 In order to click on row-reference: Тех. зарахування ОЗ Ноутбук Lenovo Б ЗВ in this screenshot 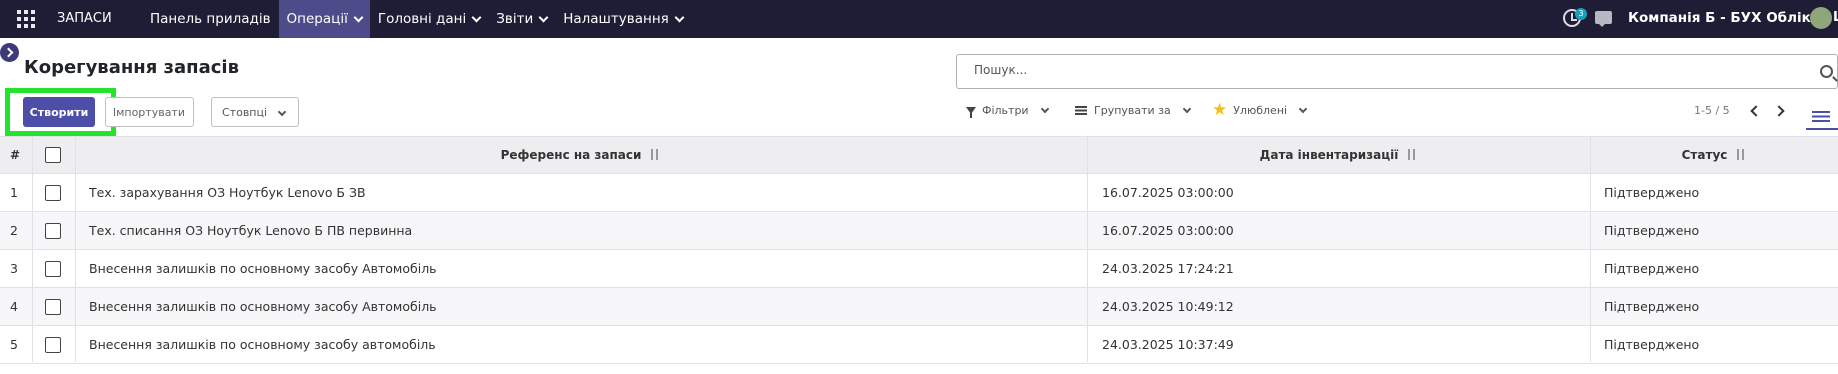, I will do `click(227, 192)`.